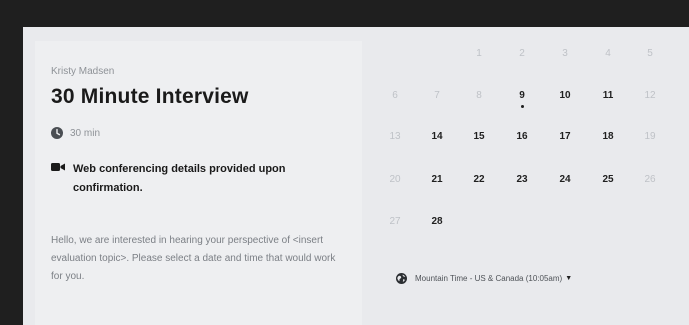 Image resolution: width=689 pixels, height=325 pixels. Describe the element at coordinates (650, 95) in the screenshot. I see `calendar-day-12: 12` at that location.